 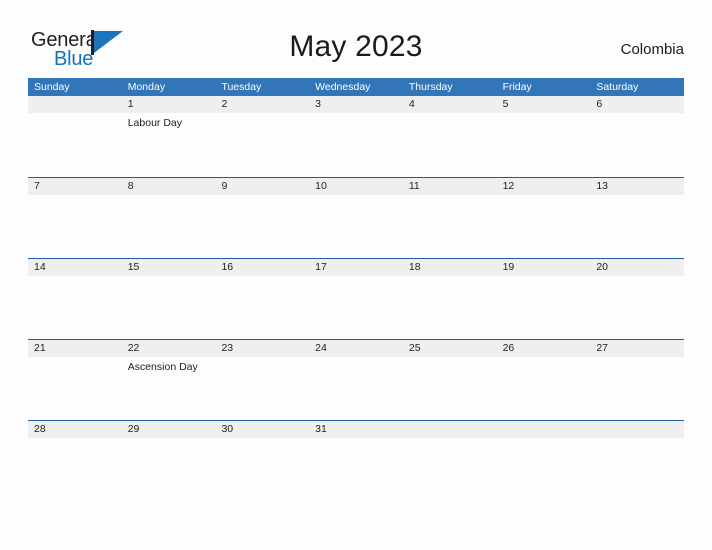 What do you see at coordinates (169, 267) in the screenshot?
I see `day-cell: 15` at bounding box center [169, 267].